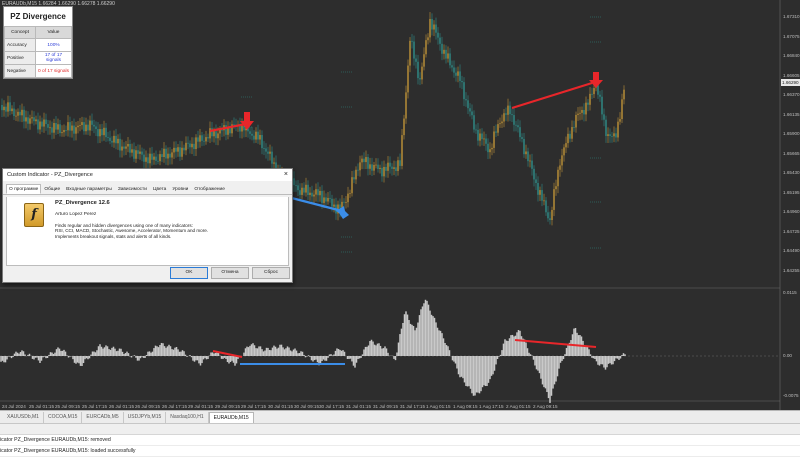  I want to click on ok-button: OK, so click(189, 273).